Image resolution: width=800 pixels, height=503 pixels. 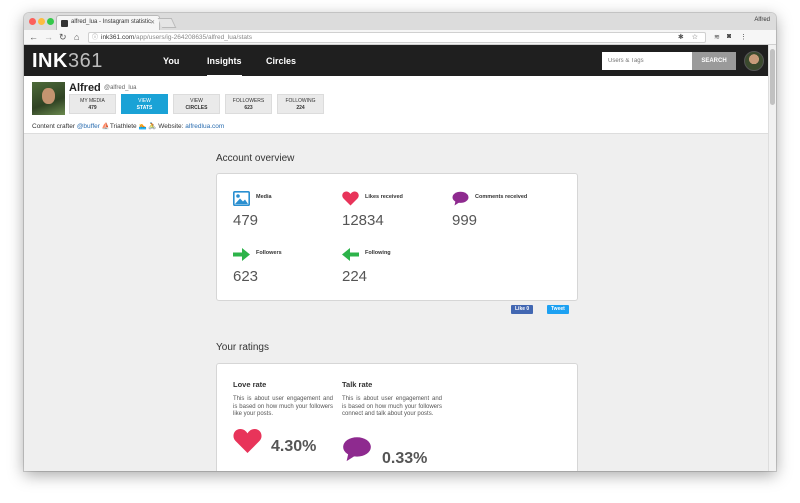 I want to click on bio-website-link: alfredlua.com, so click(x=204, y=126).